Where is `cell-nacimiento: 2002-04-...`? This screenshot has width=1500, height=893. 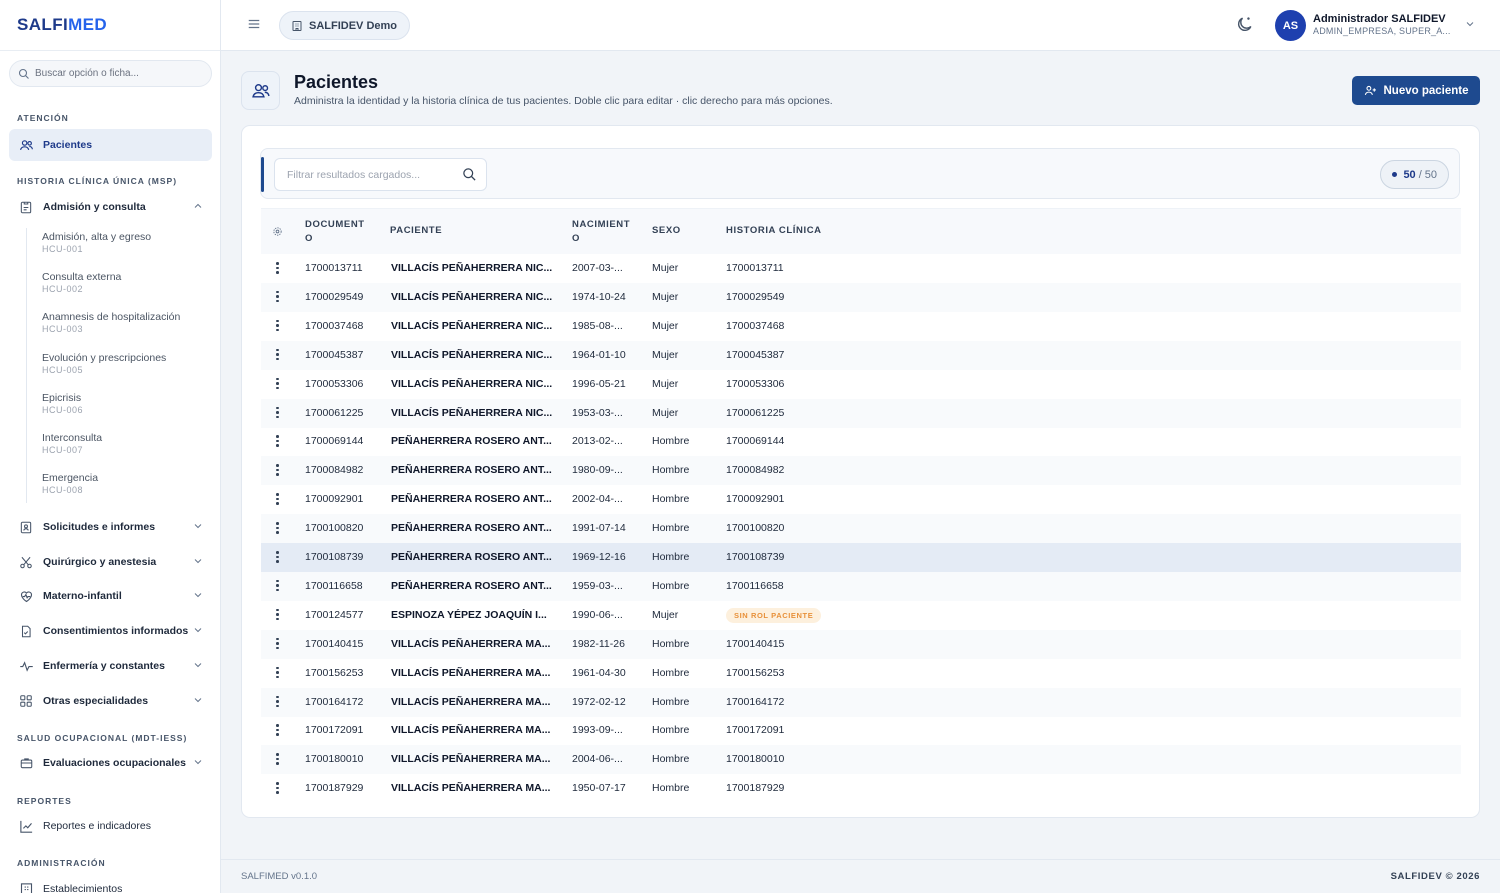 cell-nacimiento: 2002-04-... is located at coordinates (597, 499).